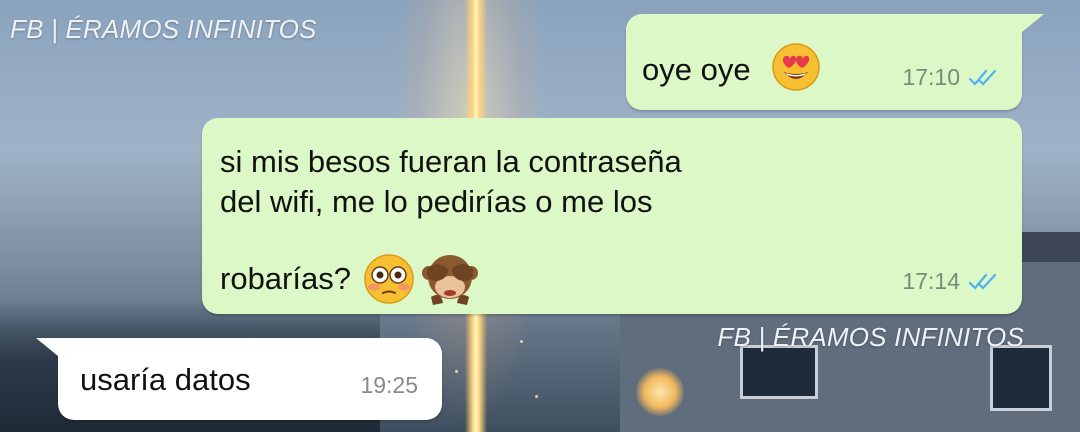 The width and height of the screenshot is (1080, 432). I want to click on message-line: robarías?, so click(285, 278).